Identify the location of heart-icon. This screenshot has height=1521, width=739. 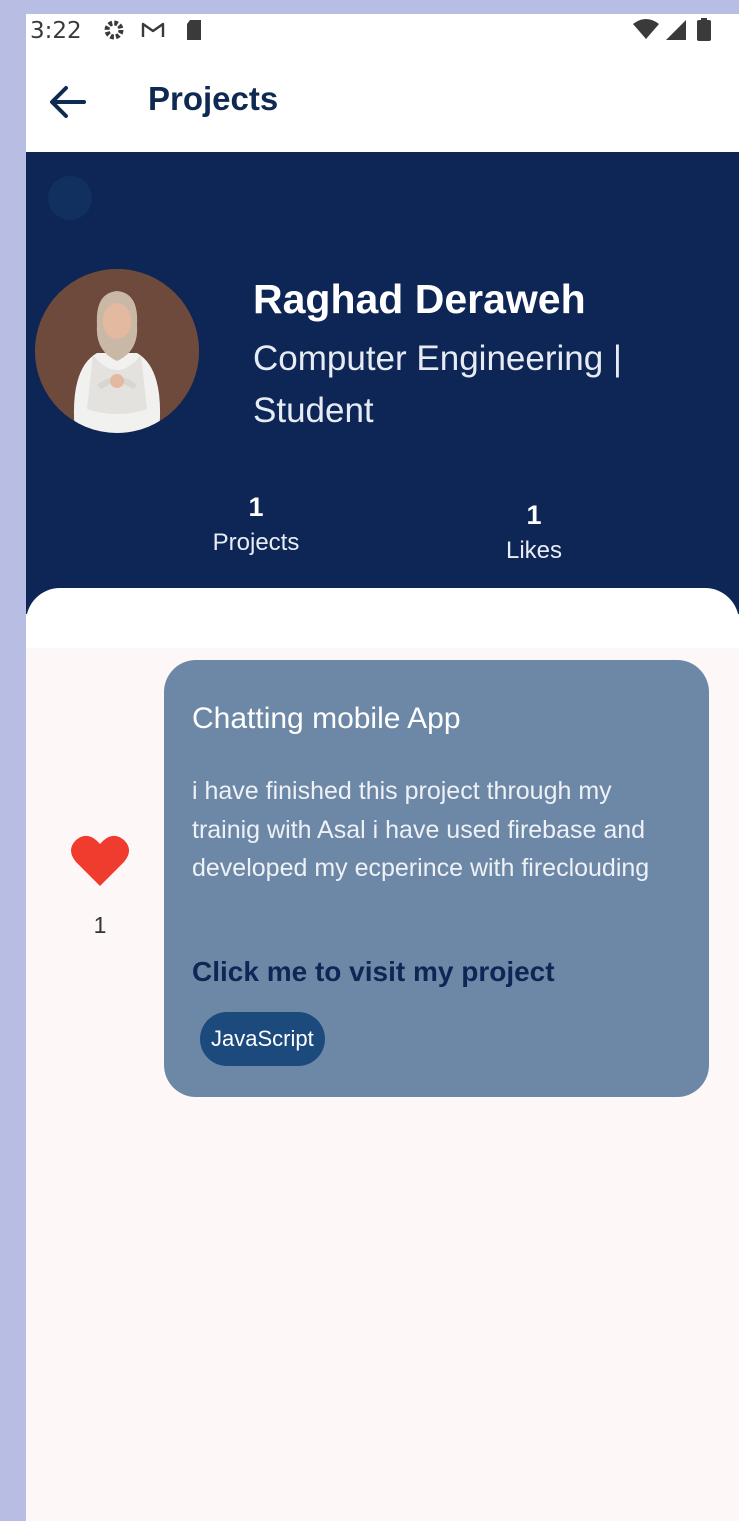
(100, 860).